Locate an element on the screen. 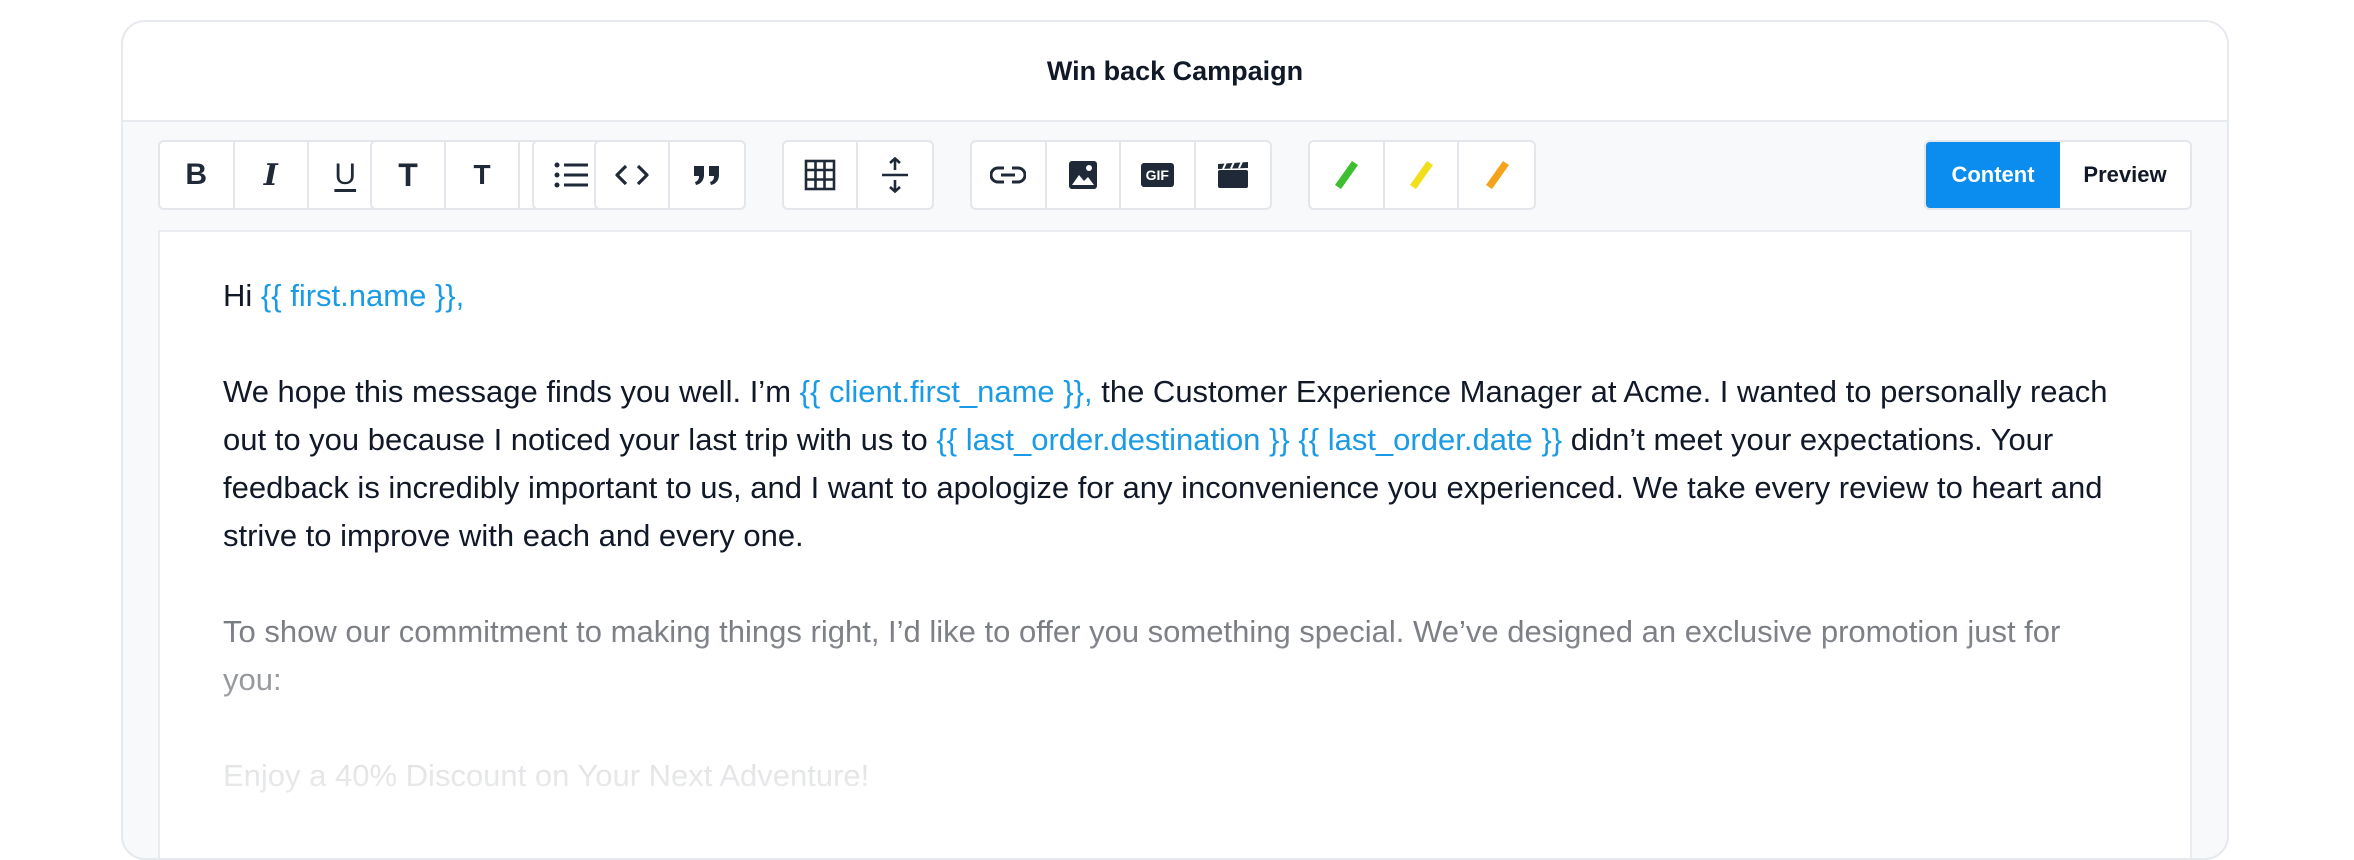 The height and width of the screenshot is (860, 2354). bold-icon: B is located at coordinates (196, 174).